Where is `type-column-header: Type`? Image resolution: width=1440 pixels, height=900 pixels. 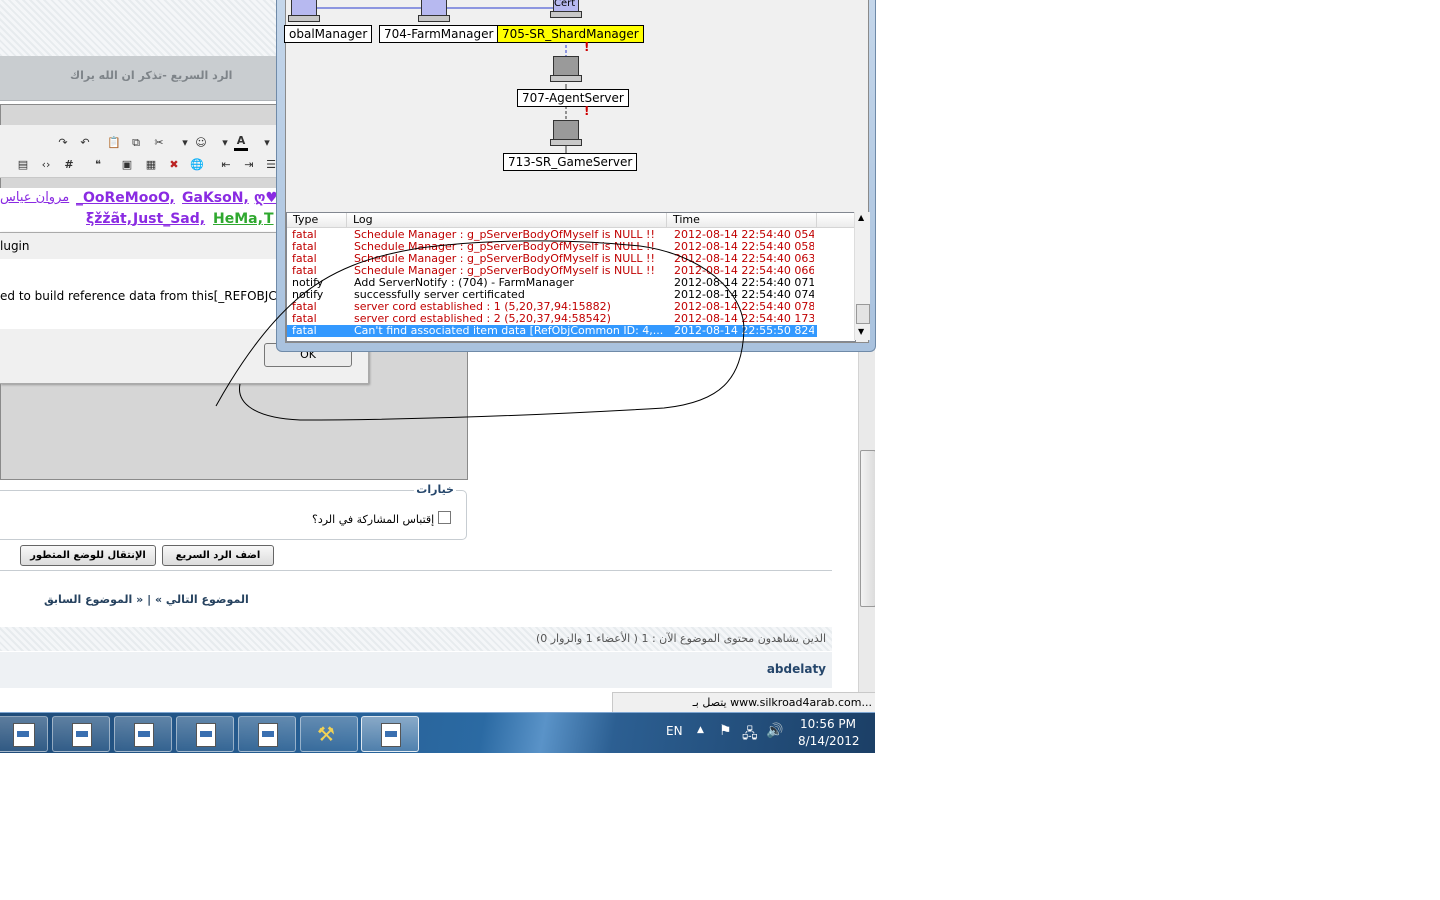
type-column-header: Type is located at coordinates (317, 220).